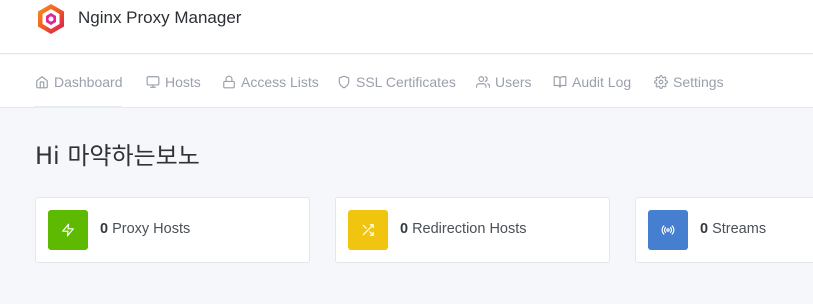  I want to click on nav-label: Settings, so click(698, 81).